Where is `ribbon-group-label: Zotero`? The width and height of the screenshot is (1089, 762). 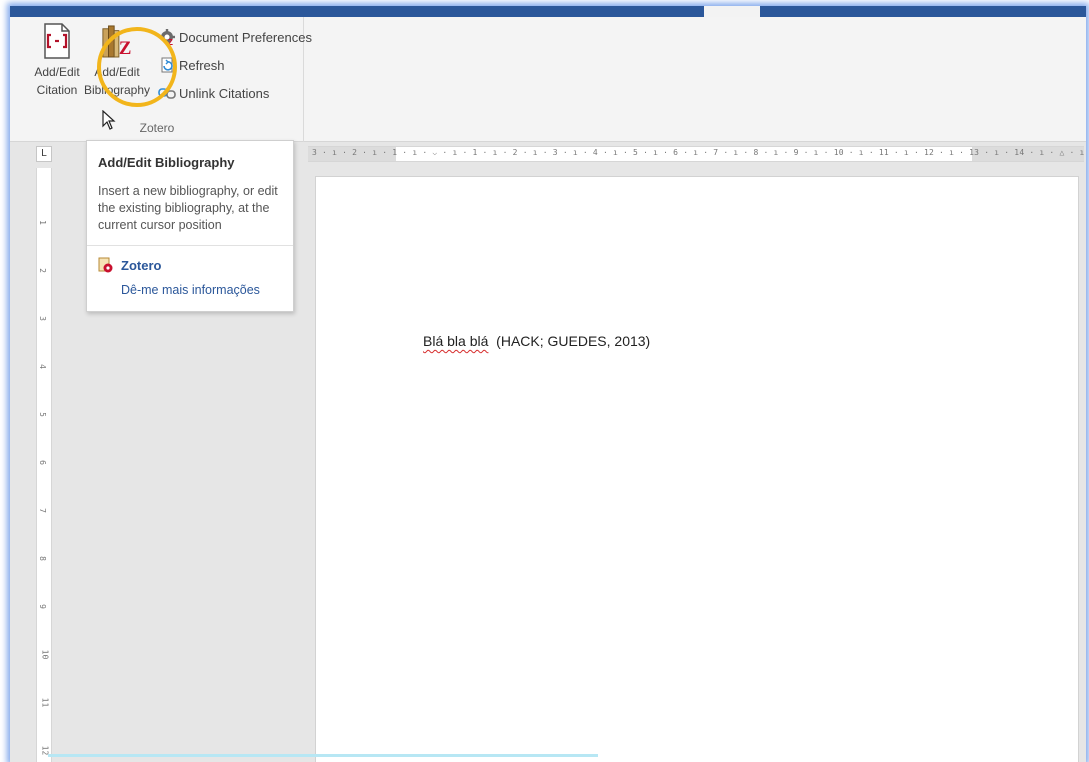 ribbon-group-label: Zotero is located at coordinates (157, 128).